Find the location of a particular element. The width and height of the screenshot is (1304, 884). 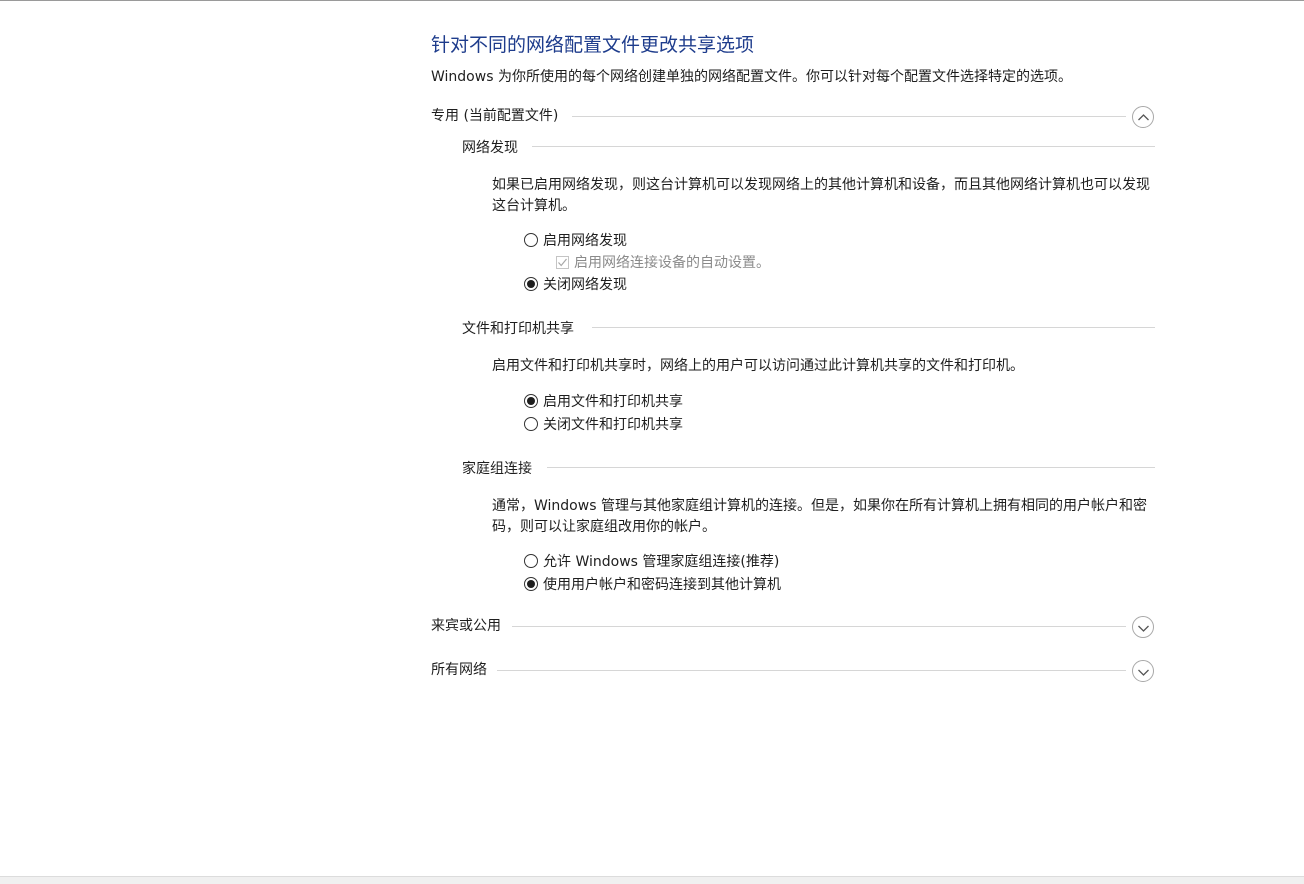

auto-setup-label: 启用网络连接设备的自动设置。 is located at coordinates (672, 263).